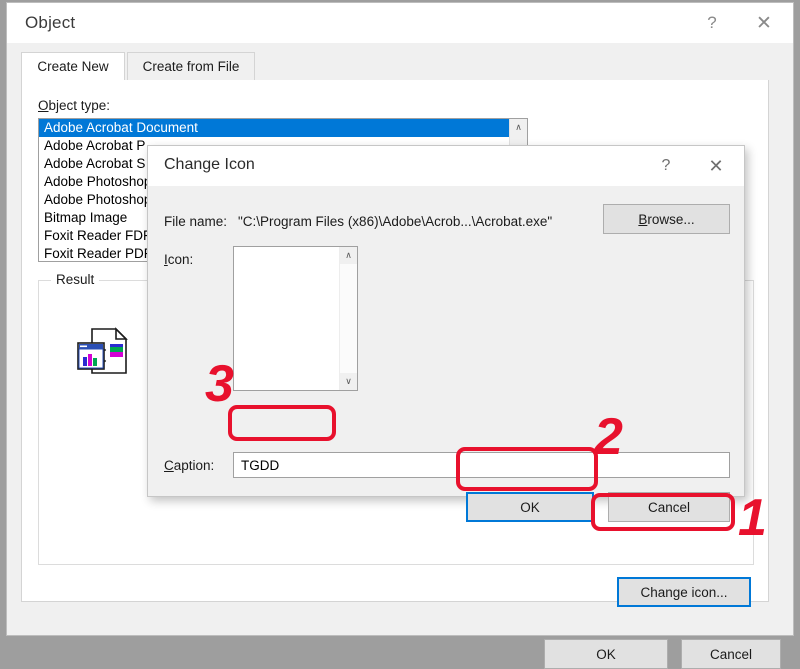 The height and width of the screenshot is (669, 800). What do you see at coordinates (179, 259) in the screenshot?
I see `icon-label: Icon:` at bounding box center [179, 259].